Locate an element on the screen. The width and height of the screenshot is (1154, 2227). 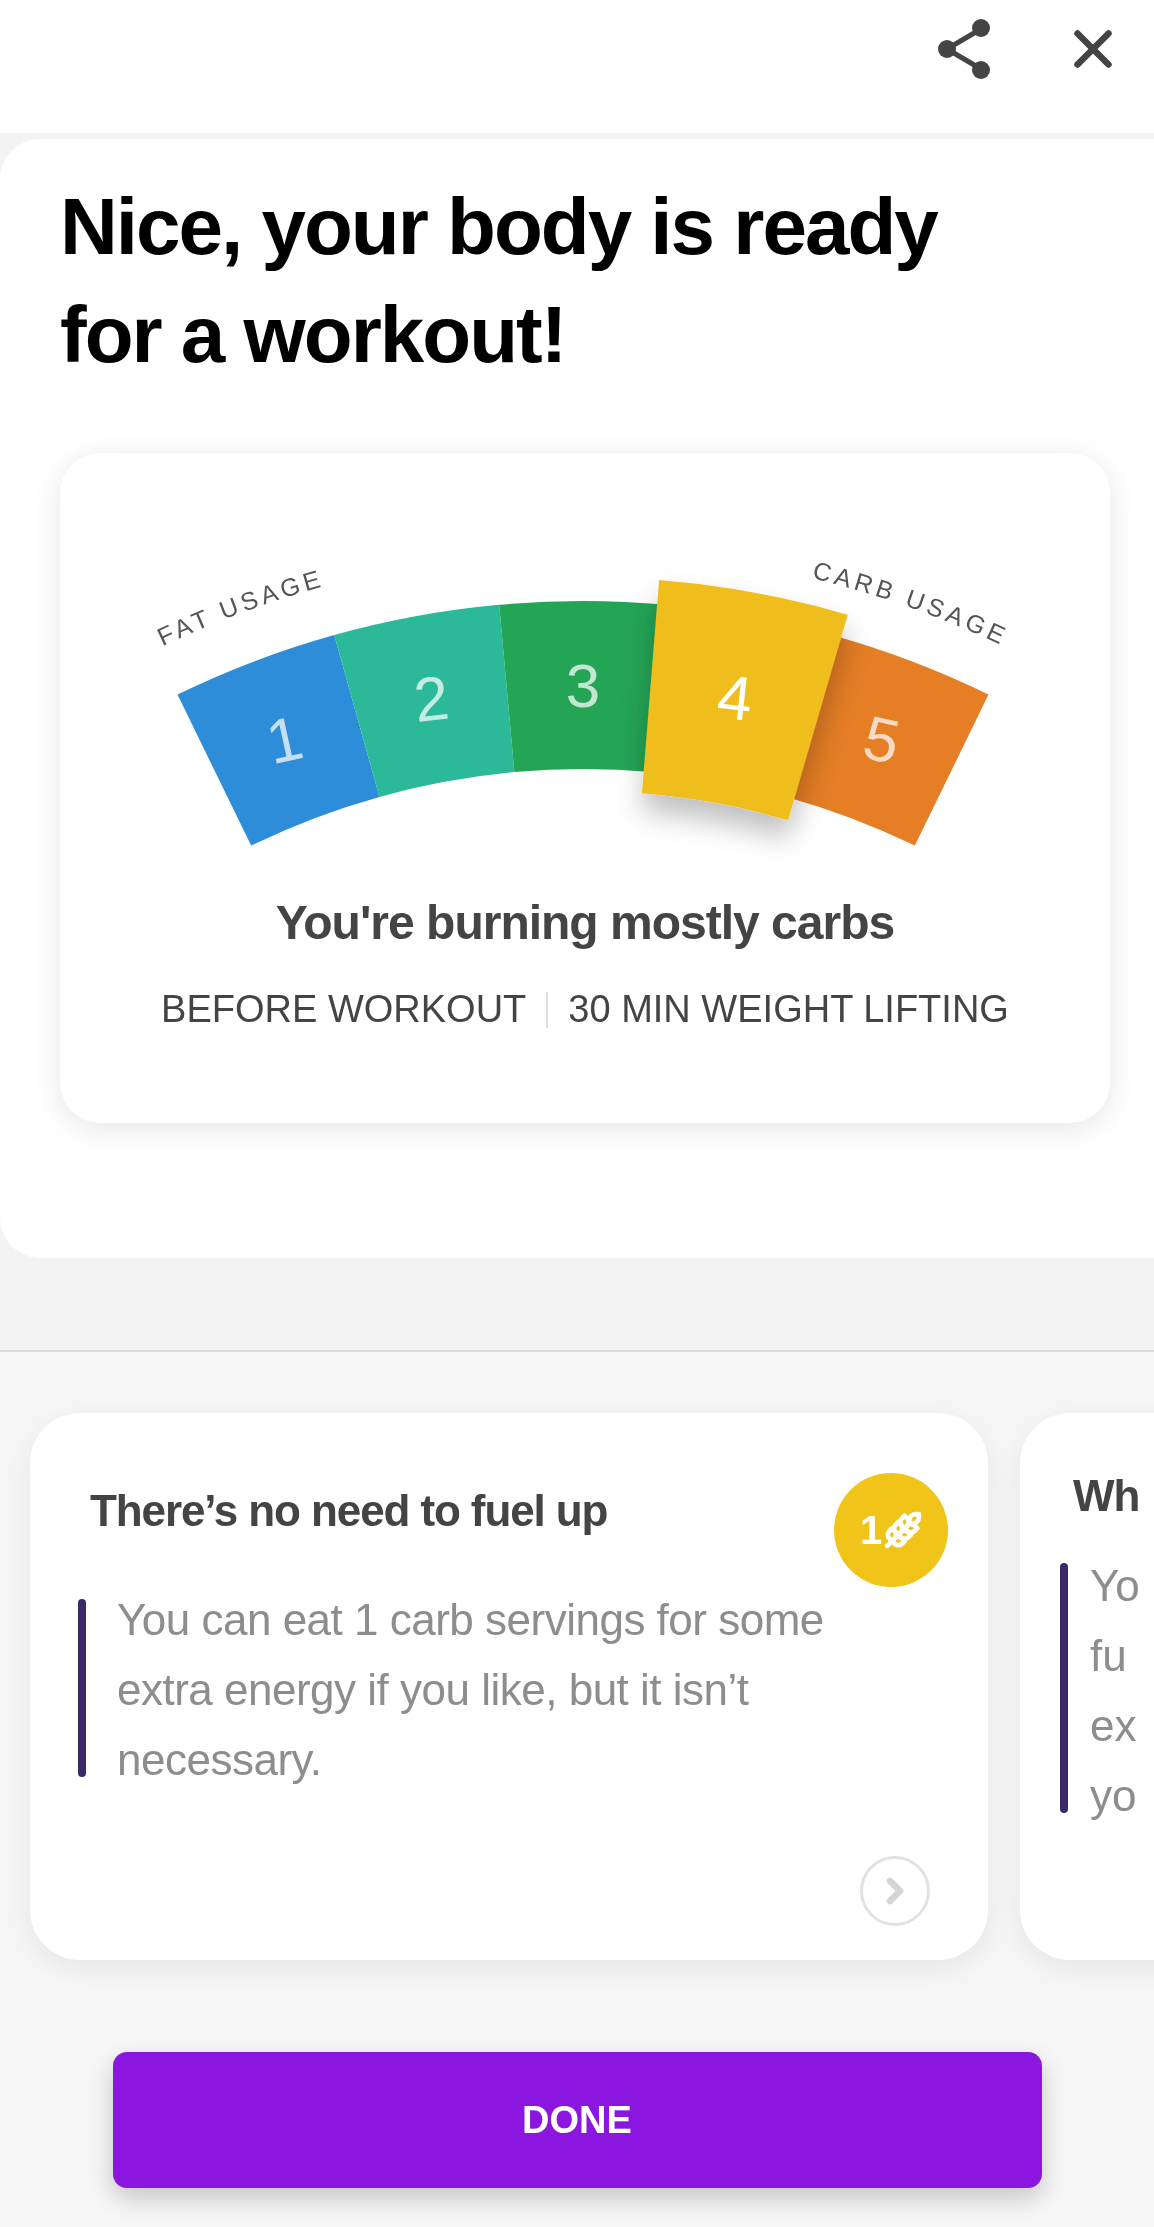
done-button: DONE is located at coordinates (577, 2120).